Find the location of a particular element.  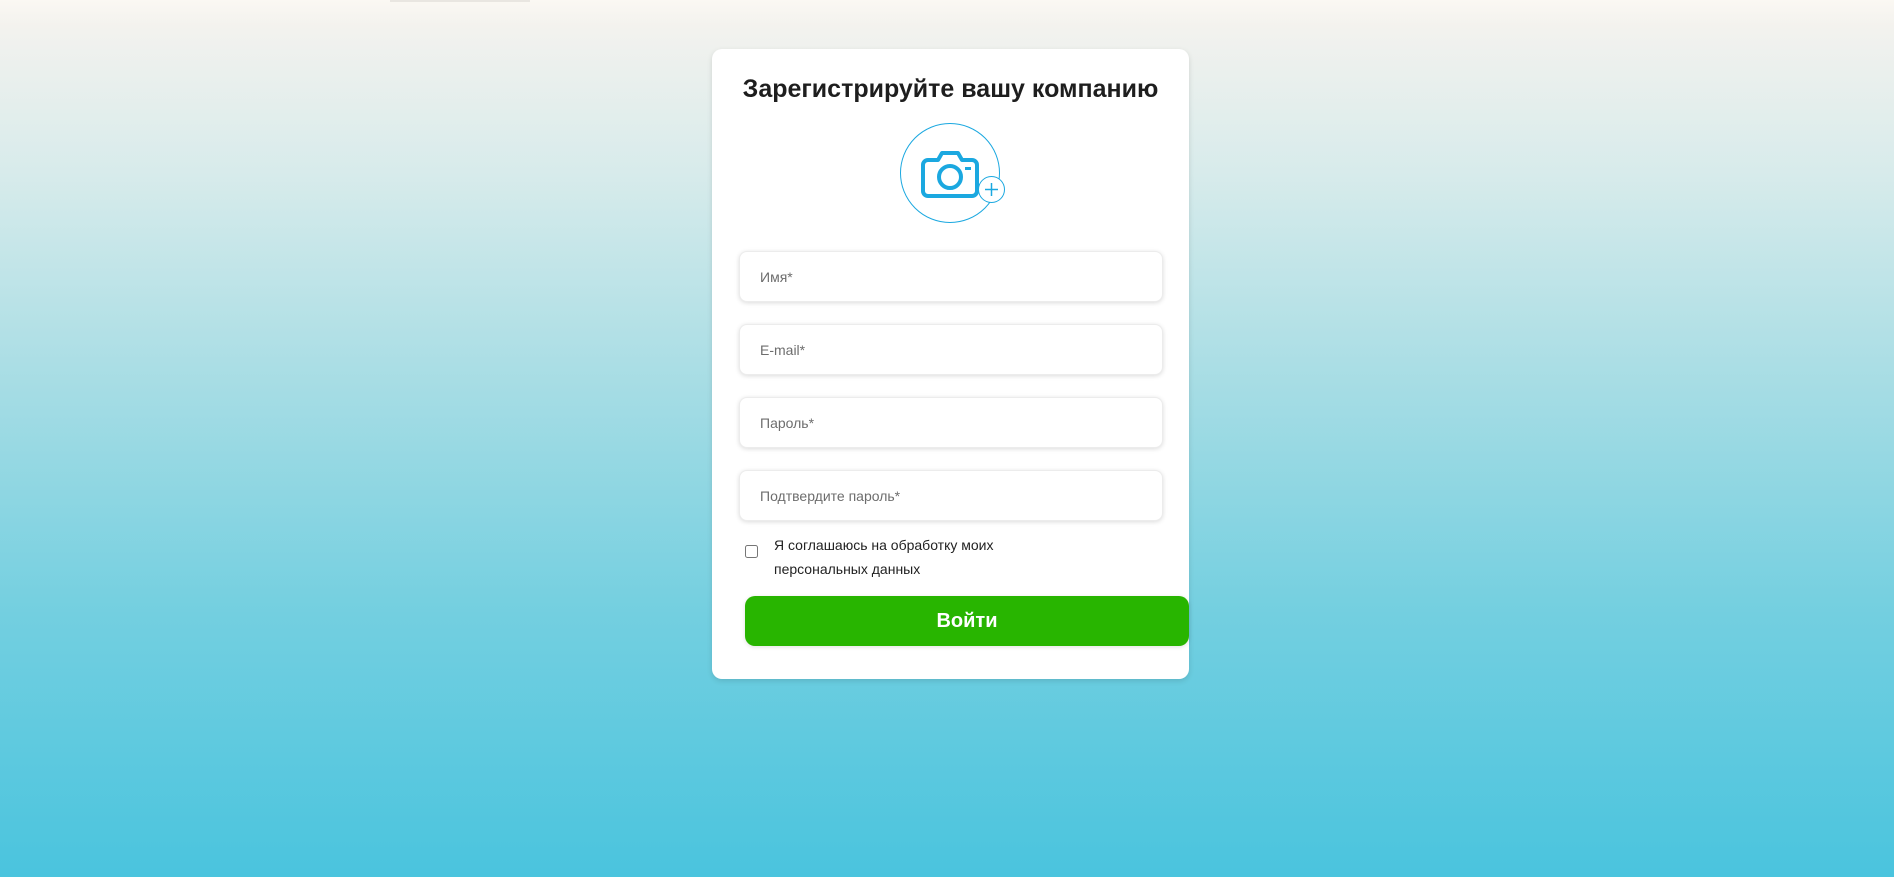

page-title: Зарегистрируйте вашу компанию is located at coordinates (950, 89).